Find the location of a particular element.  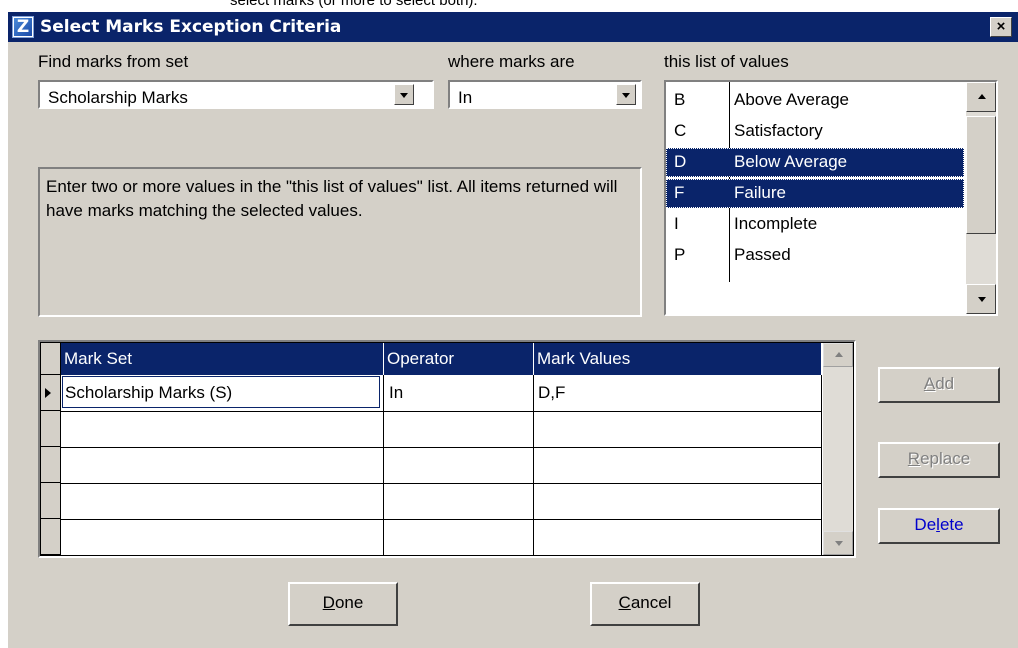

where-marks-label: where marks are is located at coordinates (511, 61).